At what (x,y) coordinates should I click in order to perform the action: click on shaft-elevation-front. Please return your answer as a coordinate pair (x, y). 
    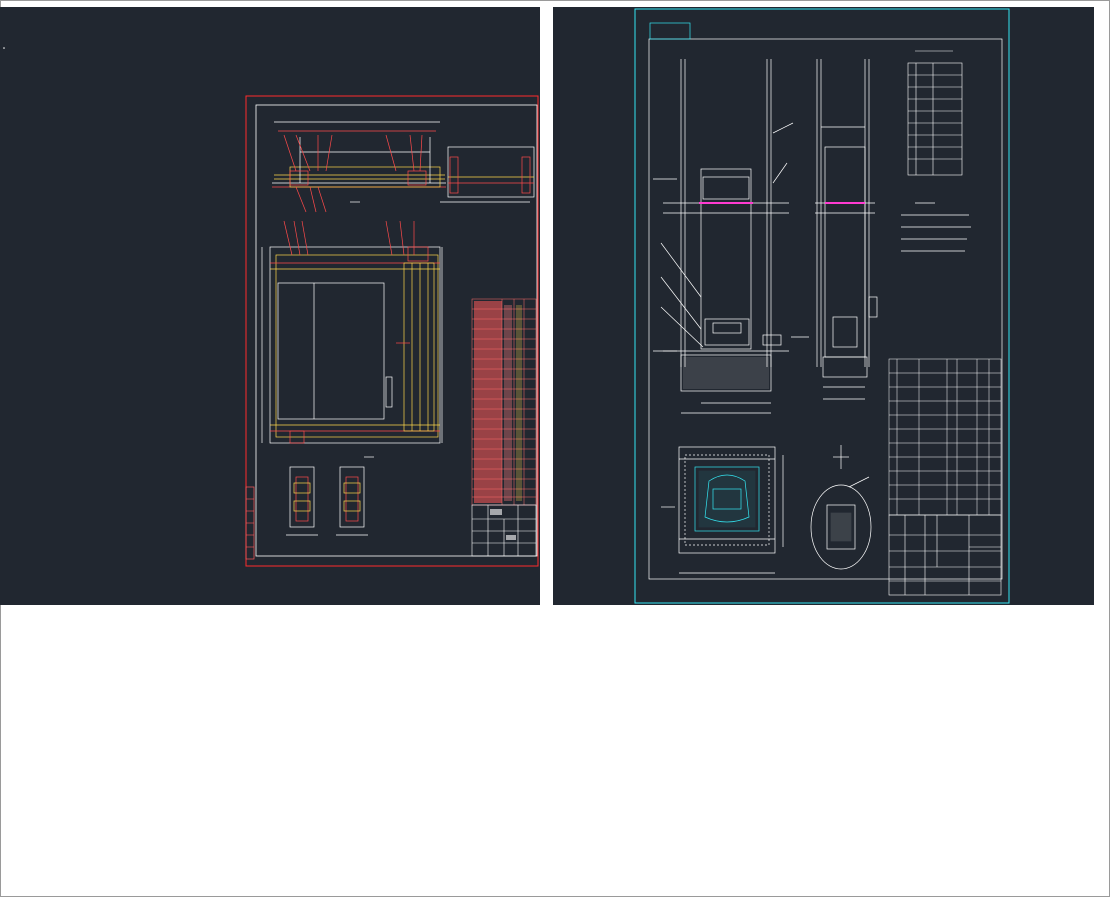
    Looking at the image, I should click on (723, 236).